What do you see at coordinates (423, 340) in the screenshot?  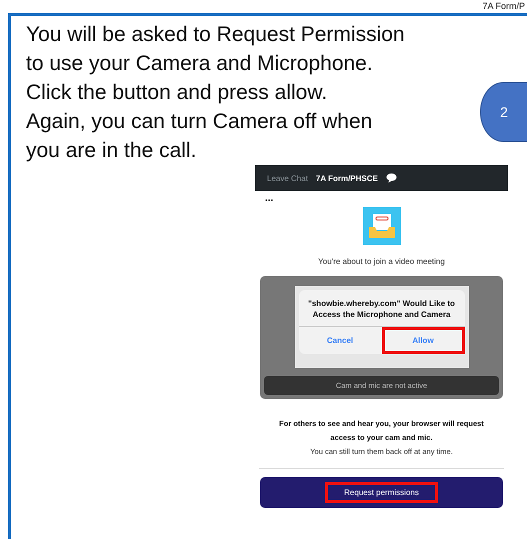 I see `dialog-button: Allow` at bounding box center [423, 340].